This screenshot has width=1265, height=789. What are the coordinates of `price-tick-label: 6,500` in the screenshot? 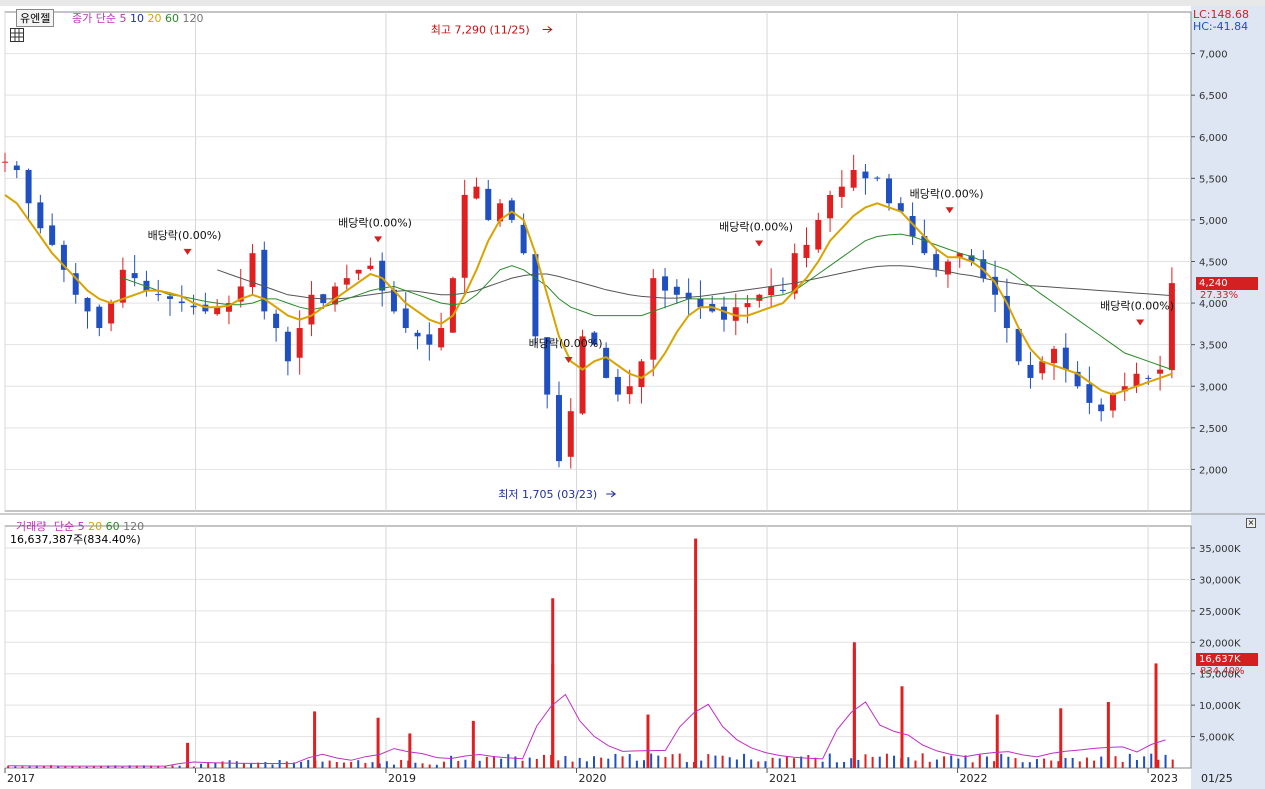 It's located at (1213, 96).